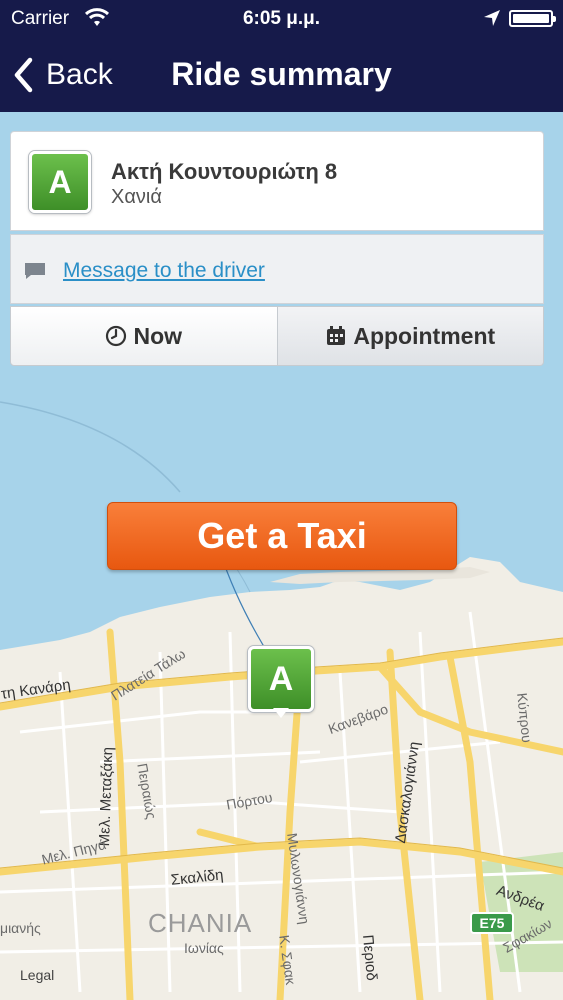 The height and width of the screenshot is (1000, 563). I want to click on pickup-address-card: A Ακτή Κουντουριώτη 8 Χανιά, so click(277, 181).